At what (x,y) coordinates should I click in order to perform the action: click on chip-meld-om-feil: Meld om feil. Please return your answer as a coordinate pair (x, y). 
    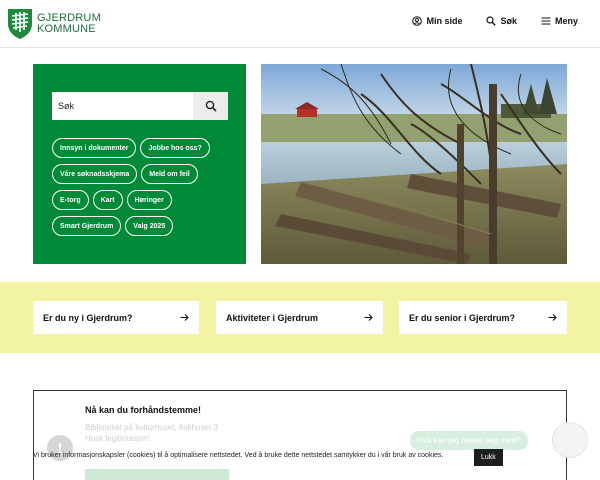
    Looking at the image, I should click on (169, 174).